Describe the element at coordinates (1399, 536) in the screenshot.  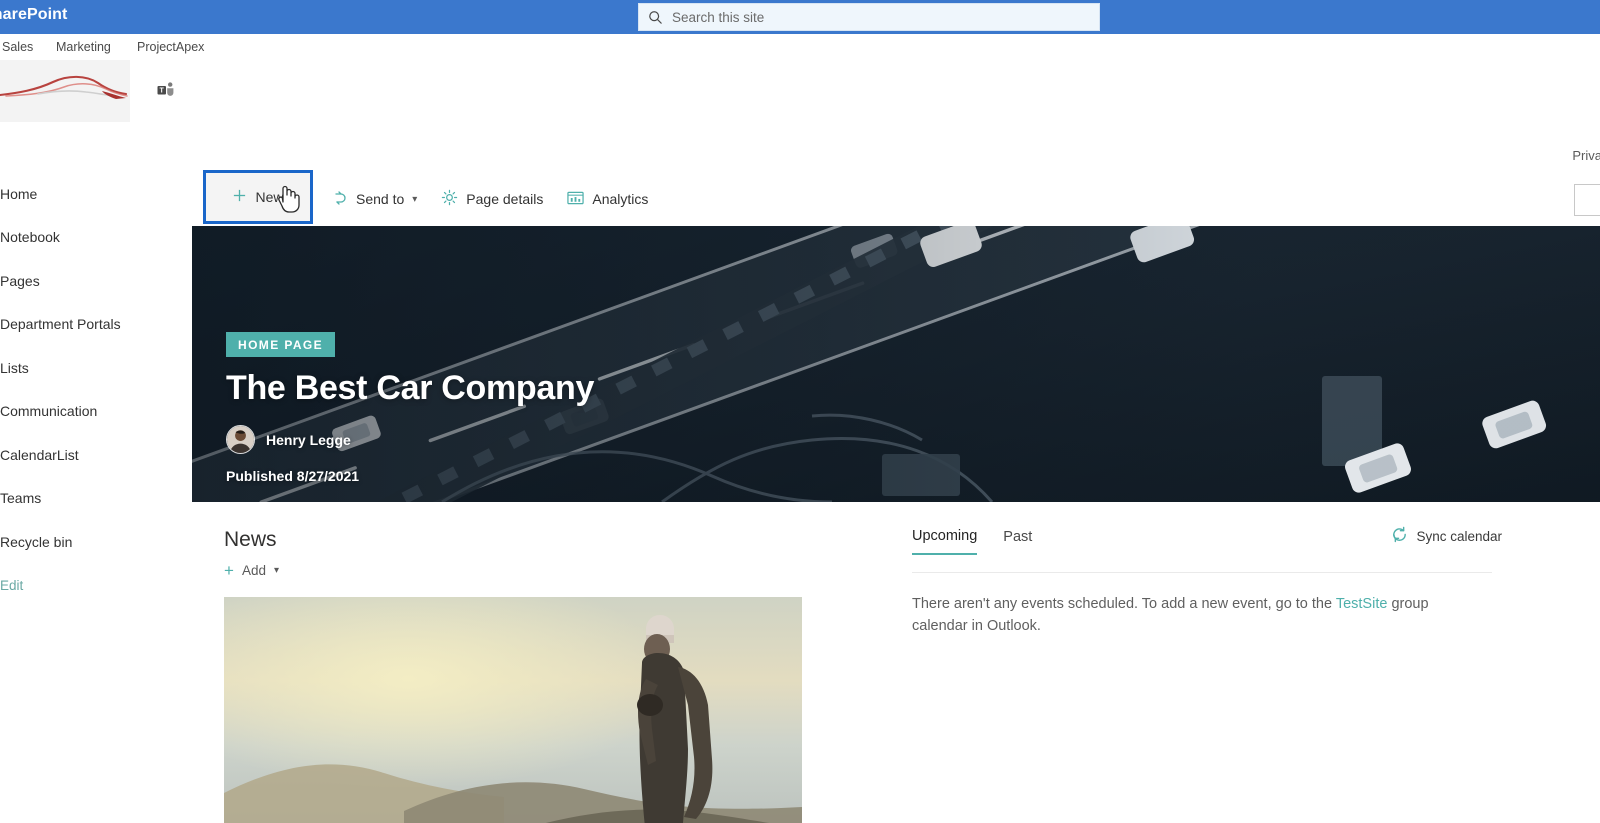
I see `sync-icon` at that location.